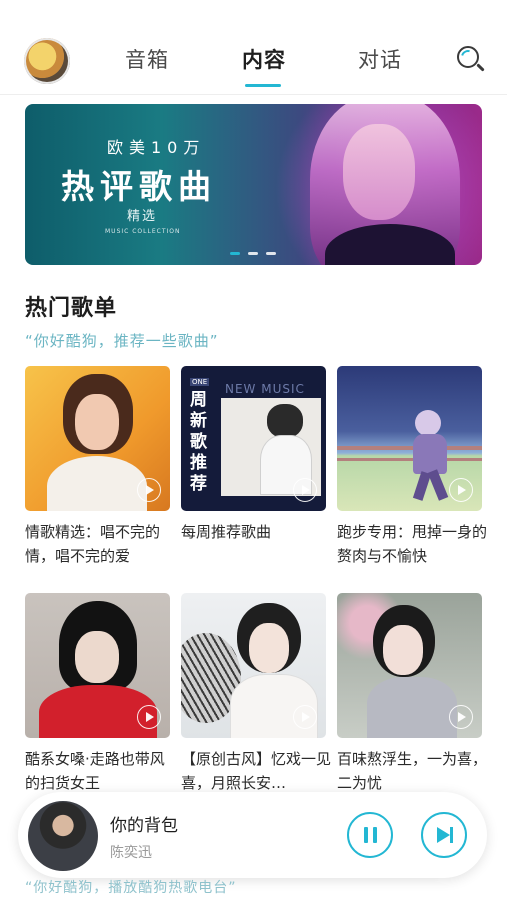 This screenshot has width=507, height=900. Describe the element at coordinates (63, 836) in the screenshot. I see `now-playing-cover` at that location.